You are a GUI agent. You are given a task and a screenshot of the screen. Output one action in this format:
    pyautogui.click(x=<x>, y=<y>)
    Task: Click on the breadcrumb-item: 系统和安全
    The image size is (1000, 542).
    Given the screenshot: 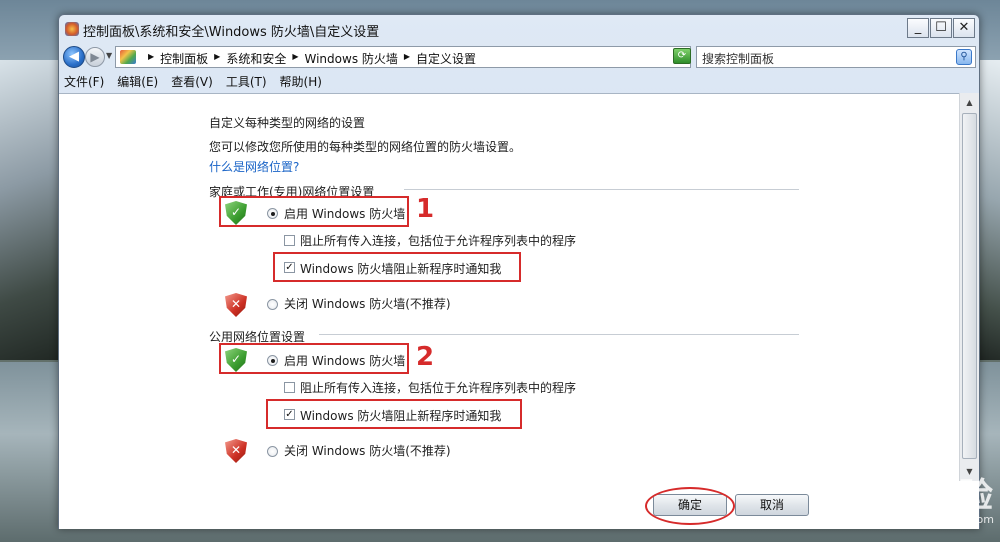 What is the action you would take?
    pyautogui.click(x=256, y=58)
    